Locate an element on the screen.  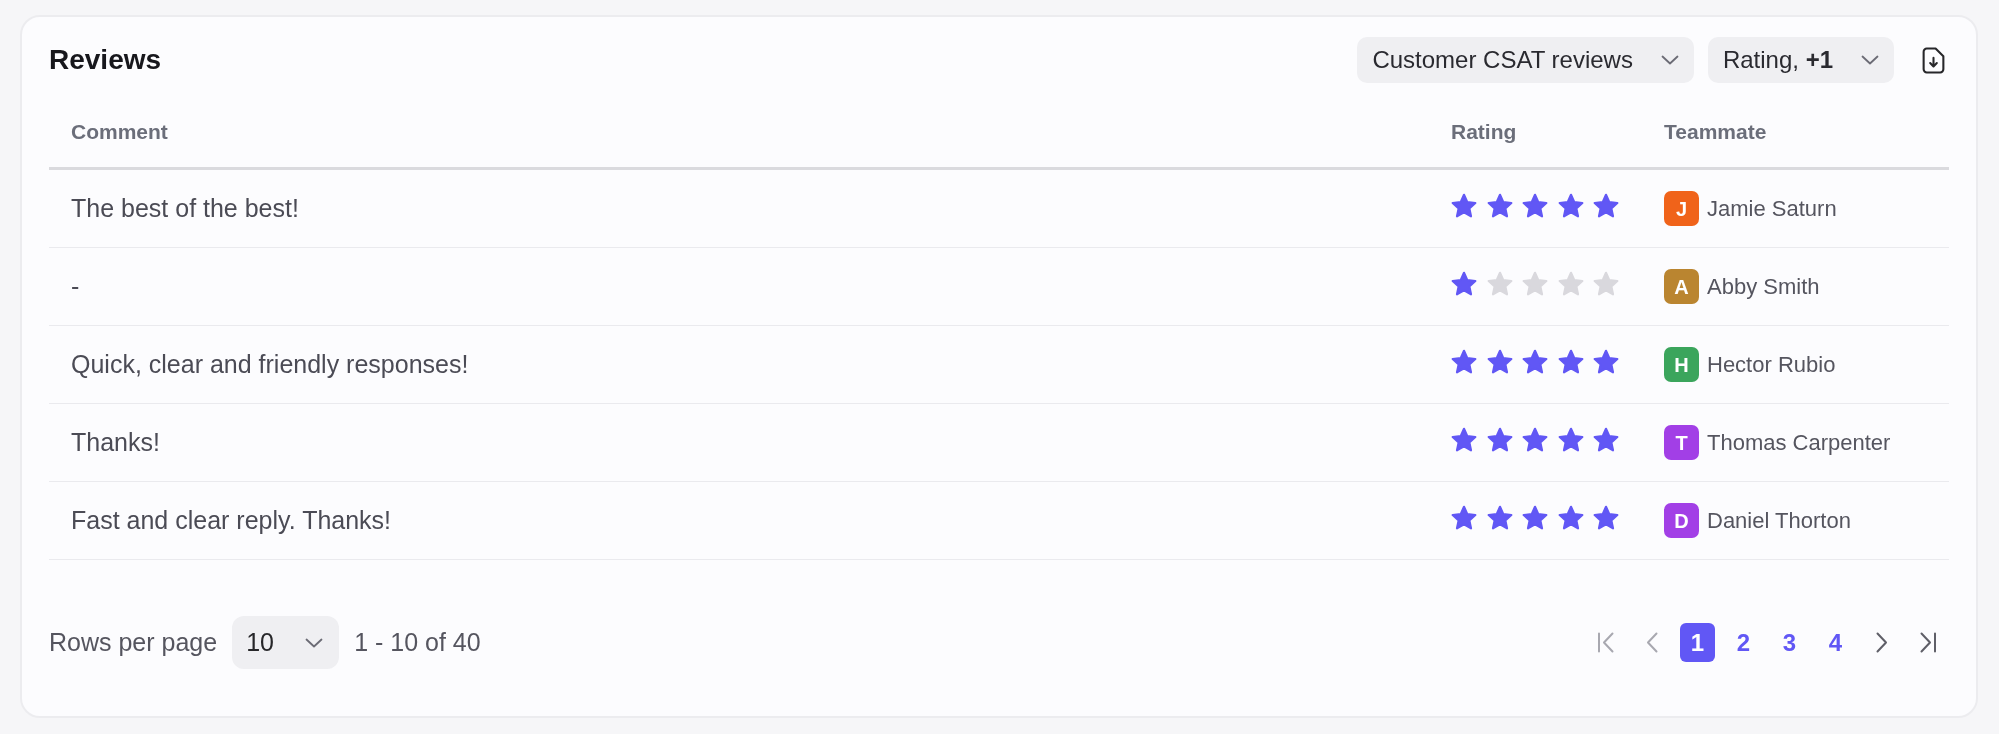
page-button: 2 is located at coordinates (1743, 642).